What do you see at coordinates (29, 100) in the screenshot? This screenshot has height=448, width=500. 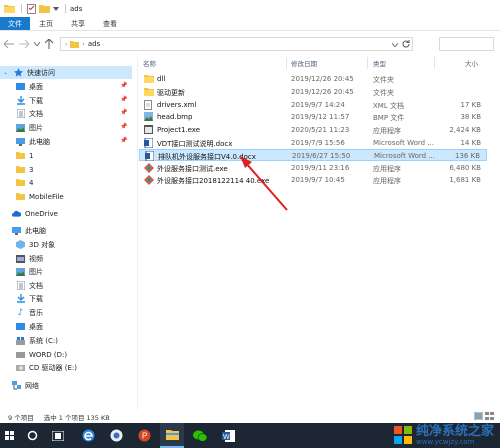 I see `sidebar-item-downloads: 下载` at bounding box center [29, 100].